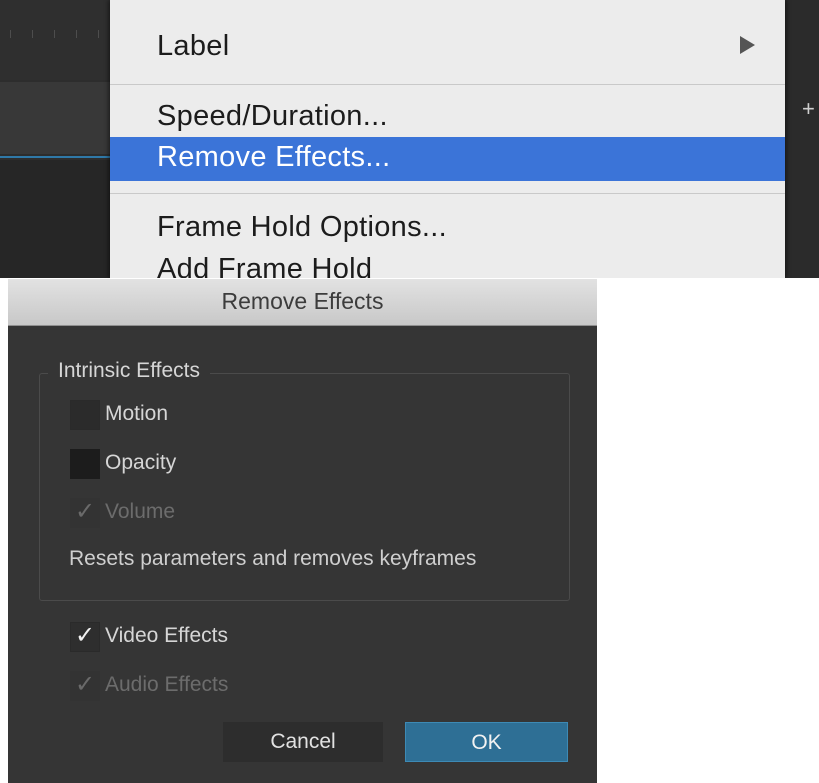 The image size is (819, 783). I want to click on intrinsic-description: Resets parameters and removes keyframes, so click(273, 558).